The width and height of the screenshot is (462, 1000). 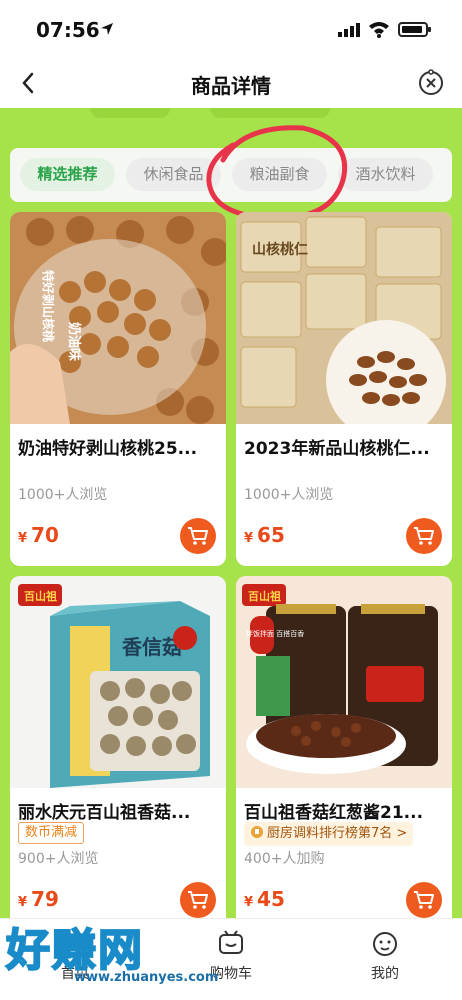 I want to click on bottom-nav-label: 我的, so click(x=385, y=974).